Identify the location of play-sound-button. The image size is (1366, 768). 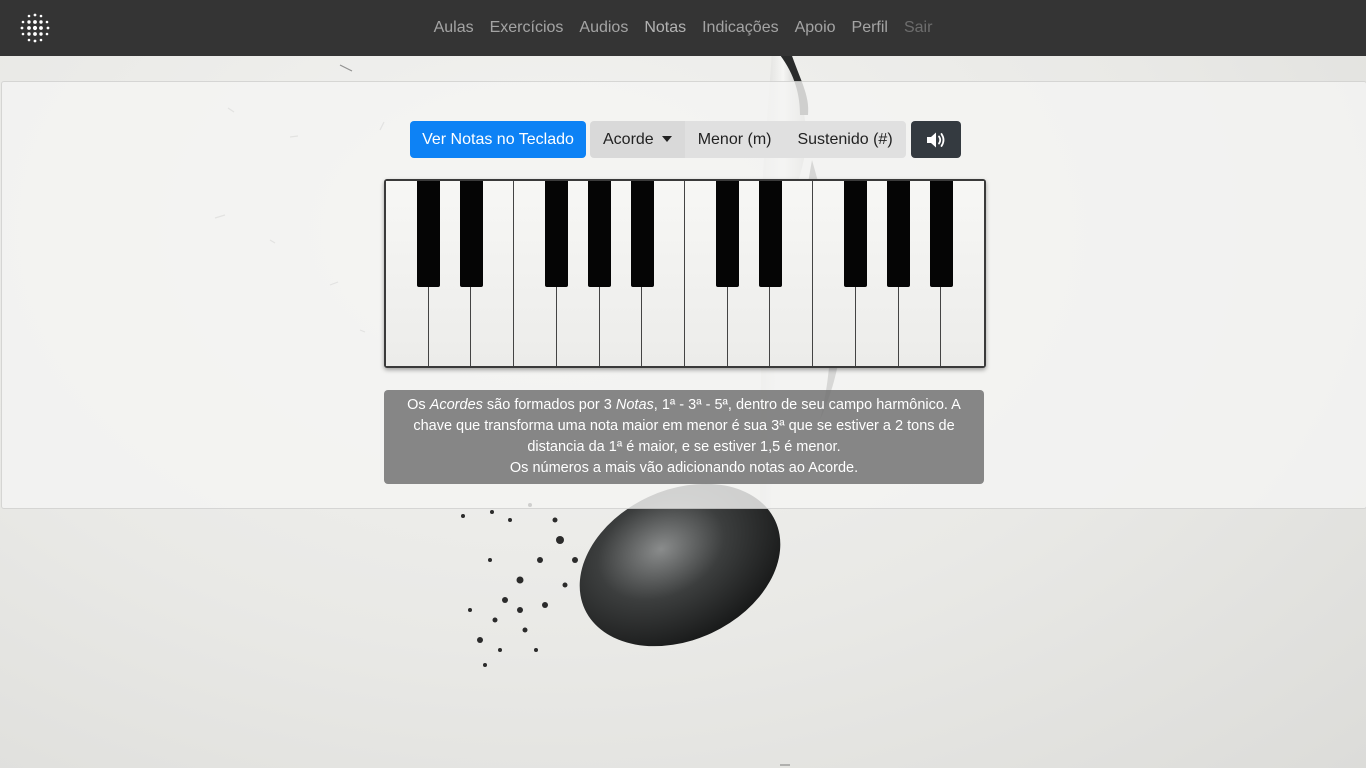
(935, 139).